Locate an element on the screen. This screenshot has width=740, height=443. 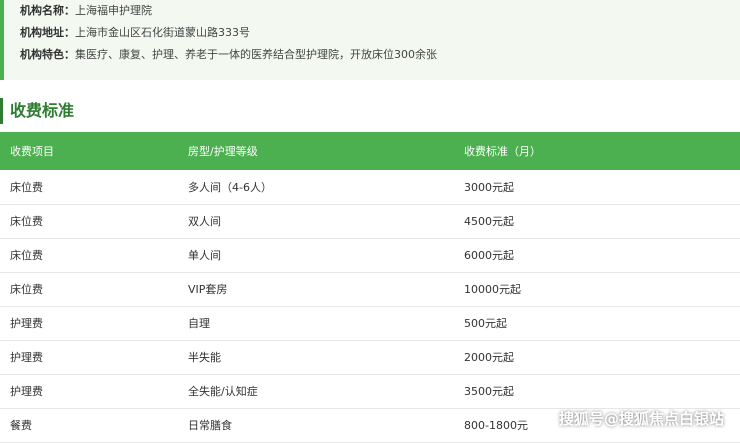
table-row: 床位费 双人间 4500元起 is located at coordinates (370, 221).